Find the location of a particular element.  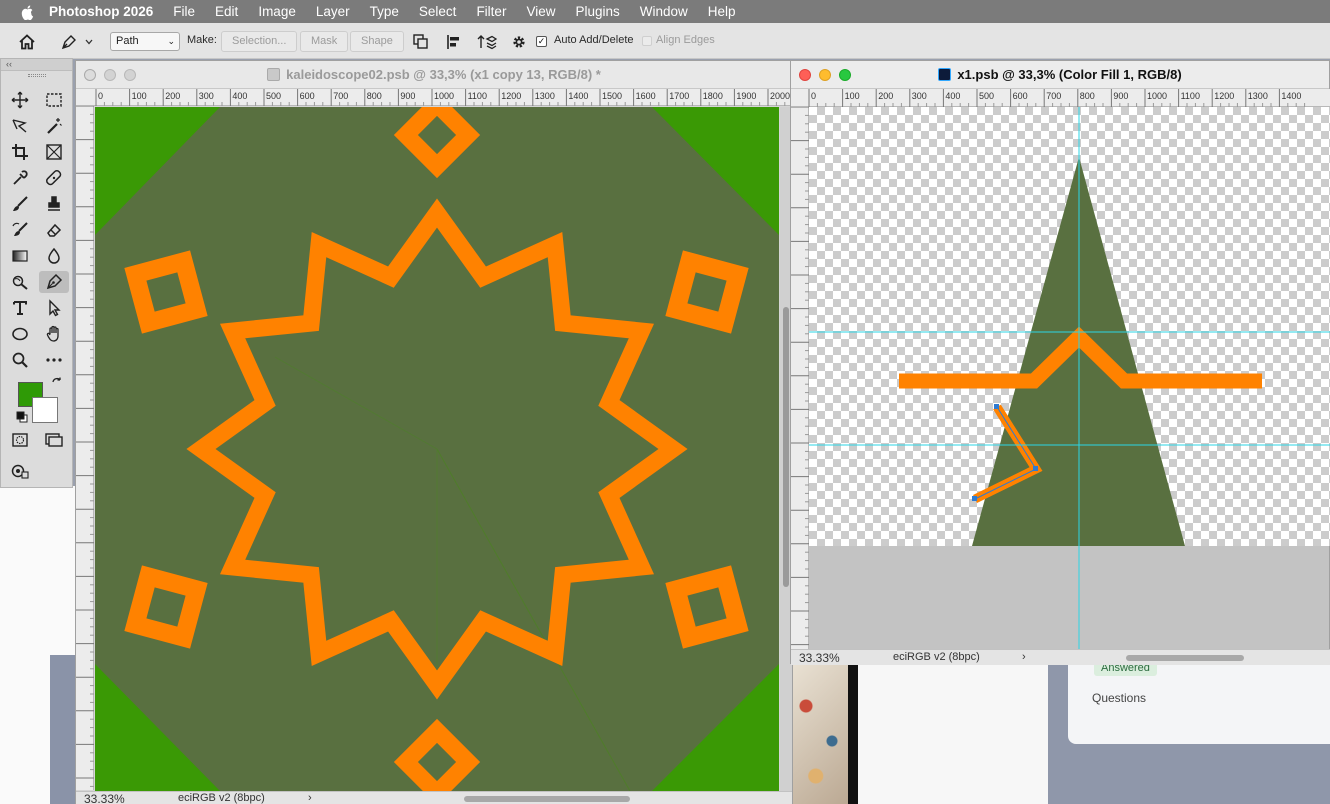

history-brush-tool-icon is located at coordinates (20, 230).